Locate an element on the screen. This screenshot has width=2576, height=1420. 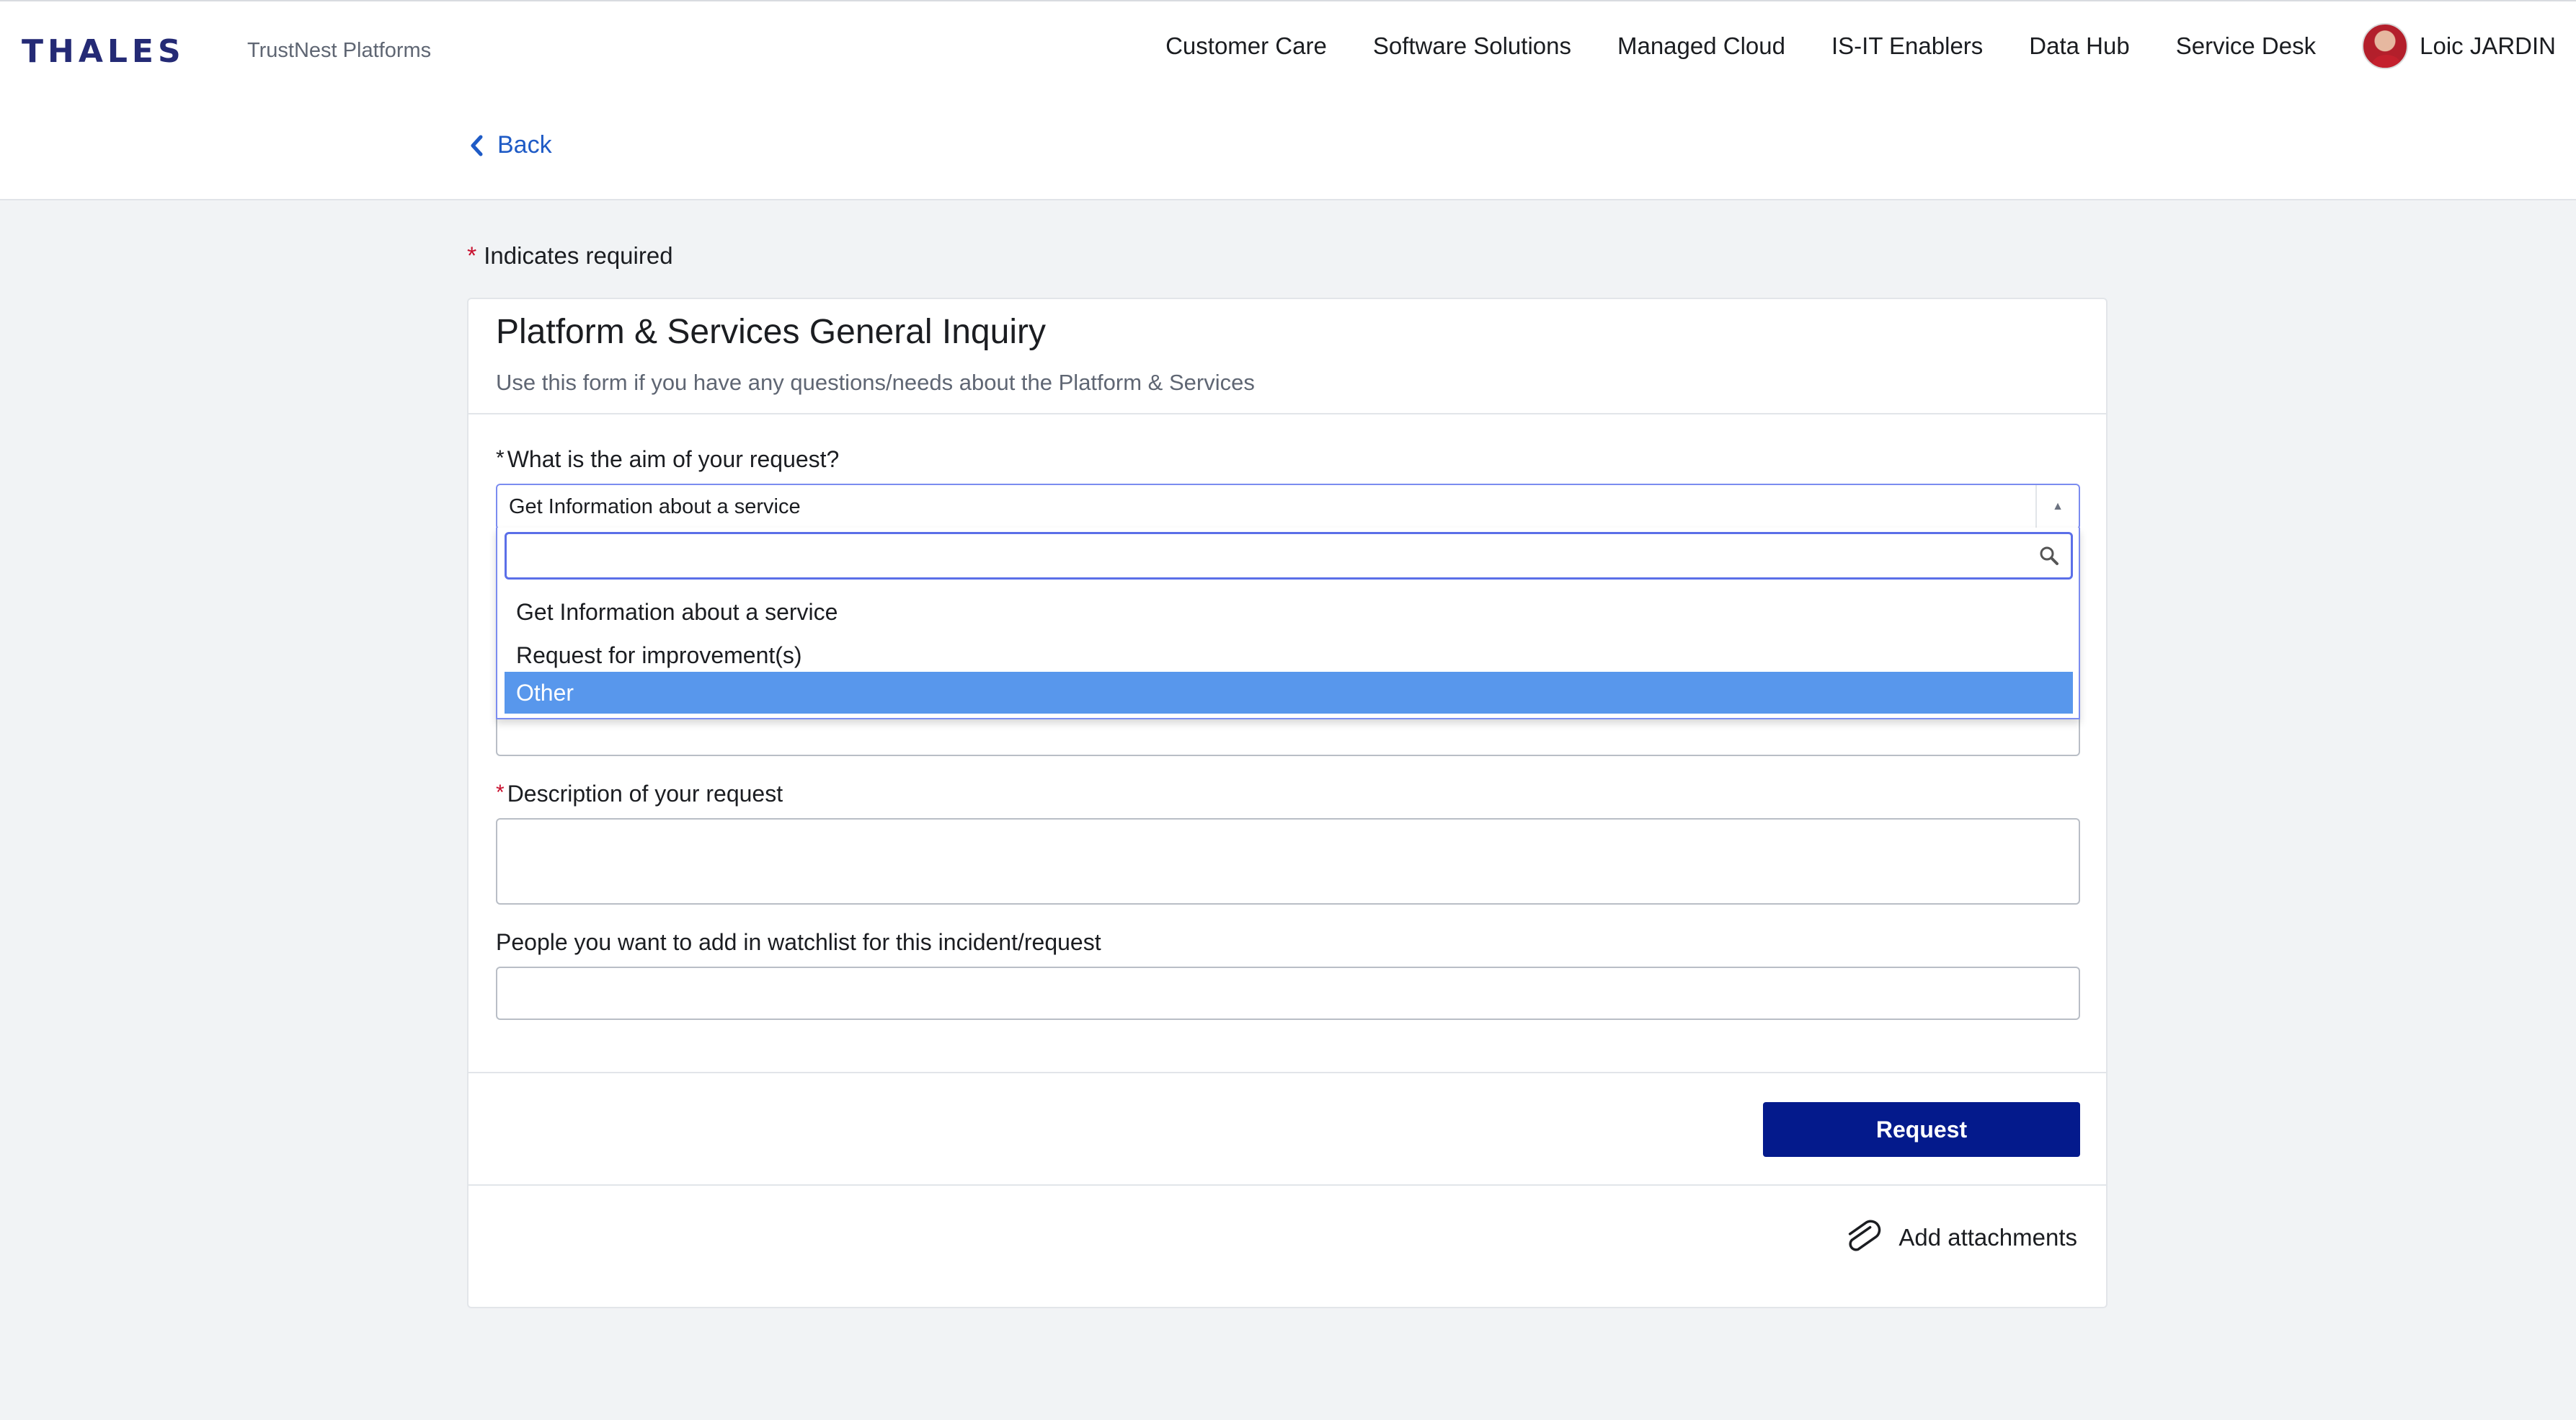
thales-logo: THALES is located at coordinates (103, 52).